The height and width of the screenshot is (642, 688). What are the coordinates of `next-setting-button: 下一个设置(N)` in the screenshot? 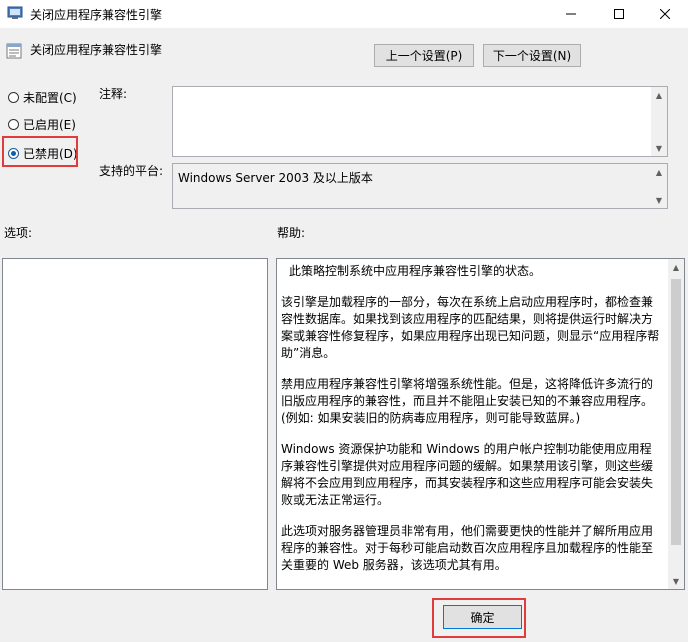 It's located at (532, 55).